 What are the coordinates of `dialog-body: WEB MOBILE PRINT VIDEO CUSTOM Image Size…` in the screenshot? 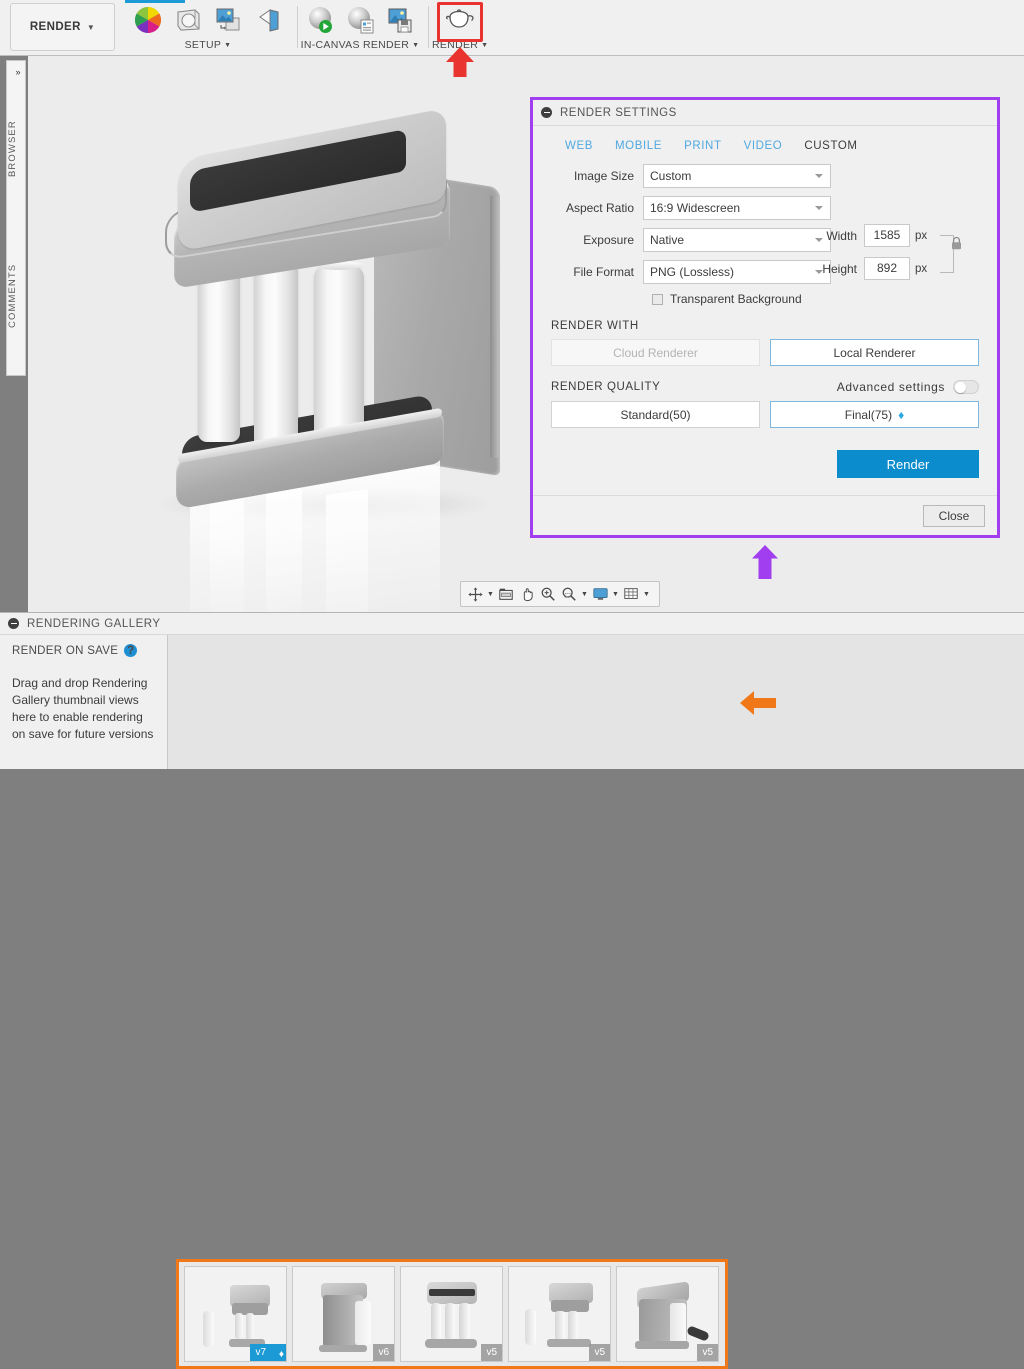 It's located at (765, 310).